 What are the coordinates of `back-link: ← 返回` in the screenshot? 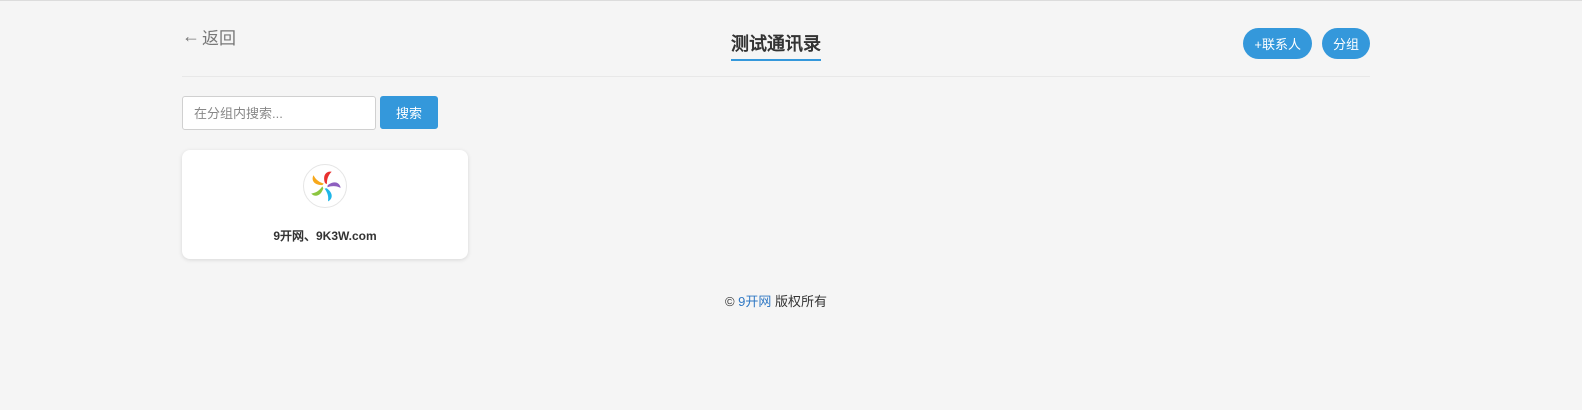 It's located at (209, 36).